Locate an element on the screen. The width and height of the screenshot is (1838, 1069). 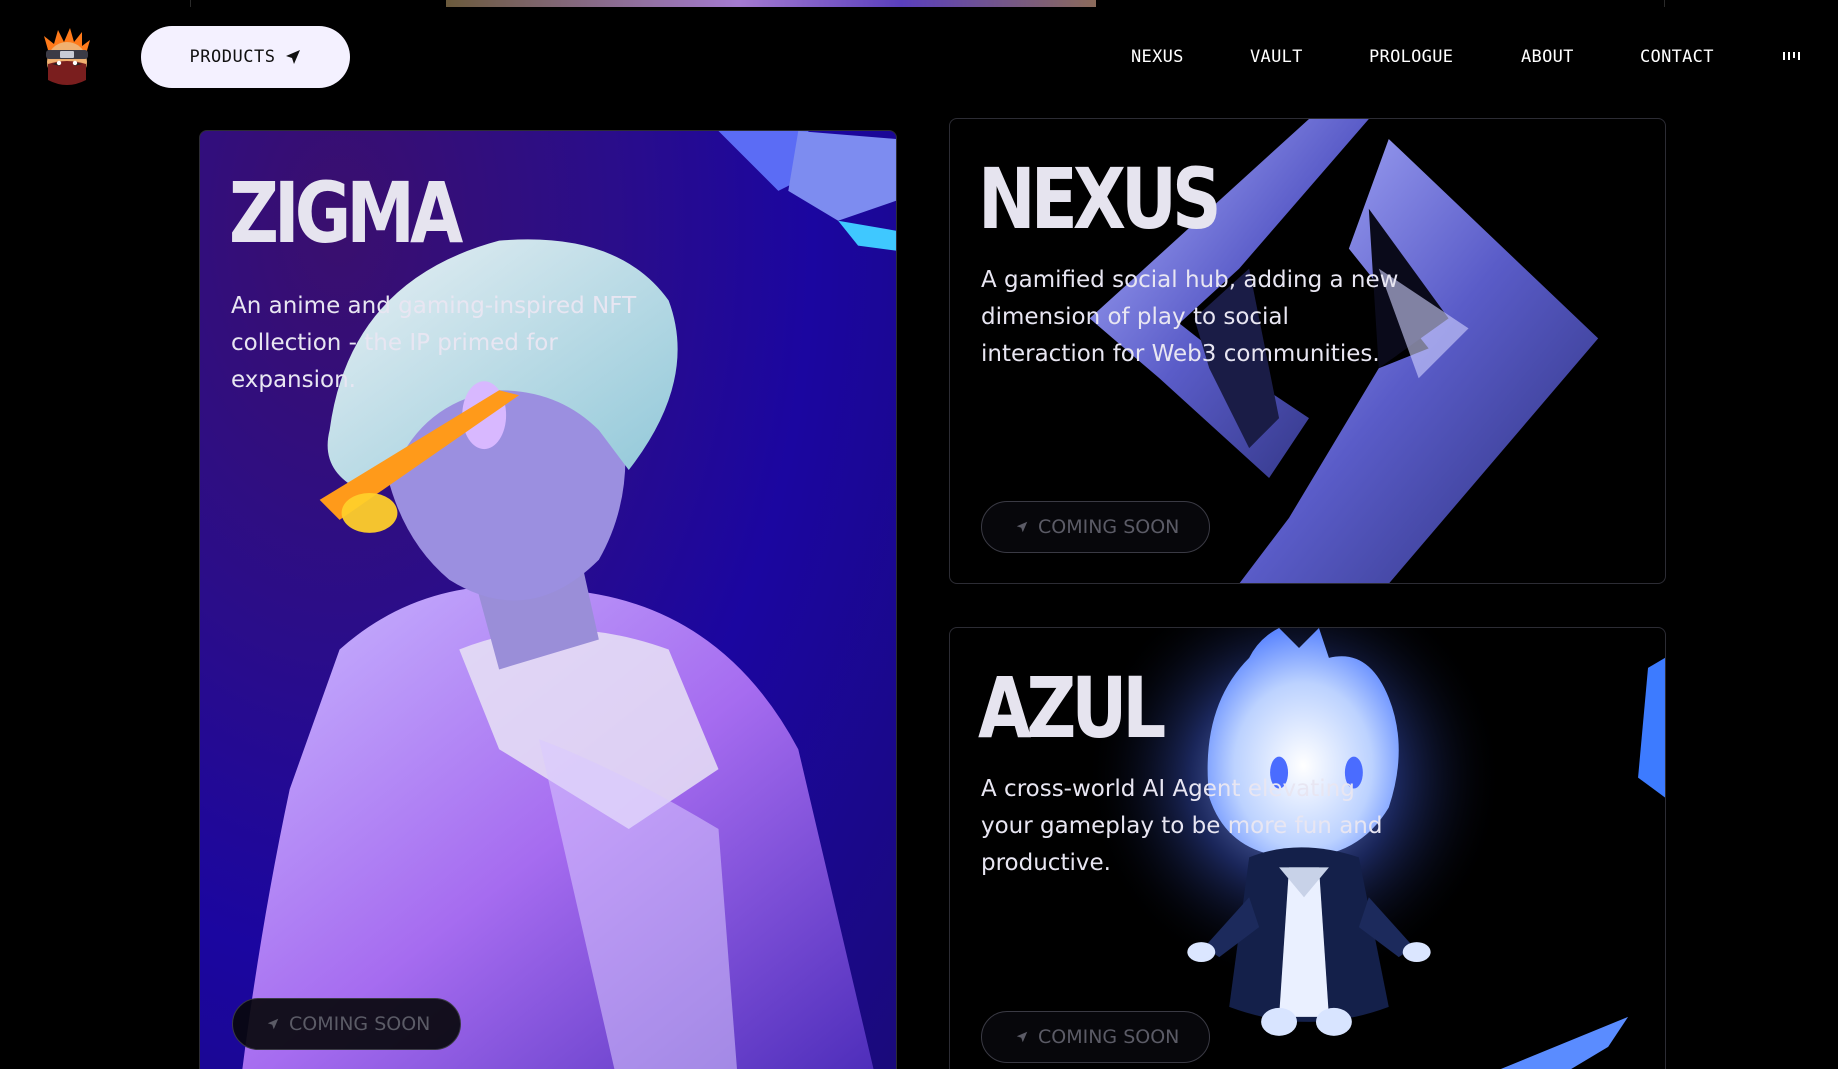
nexus-coming-soon-button: COMING SOON is located at coordinates (1096, 527).